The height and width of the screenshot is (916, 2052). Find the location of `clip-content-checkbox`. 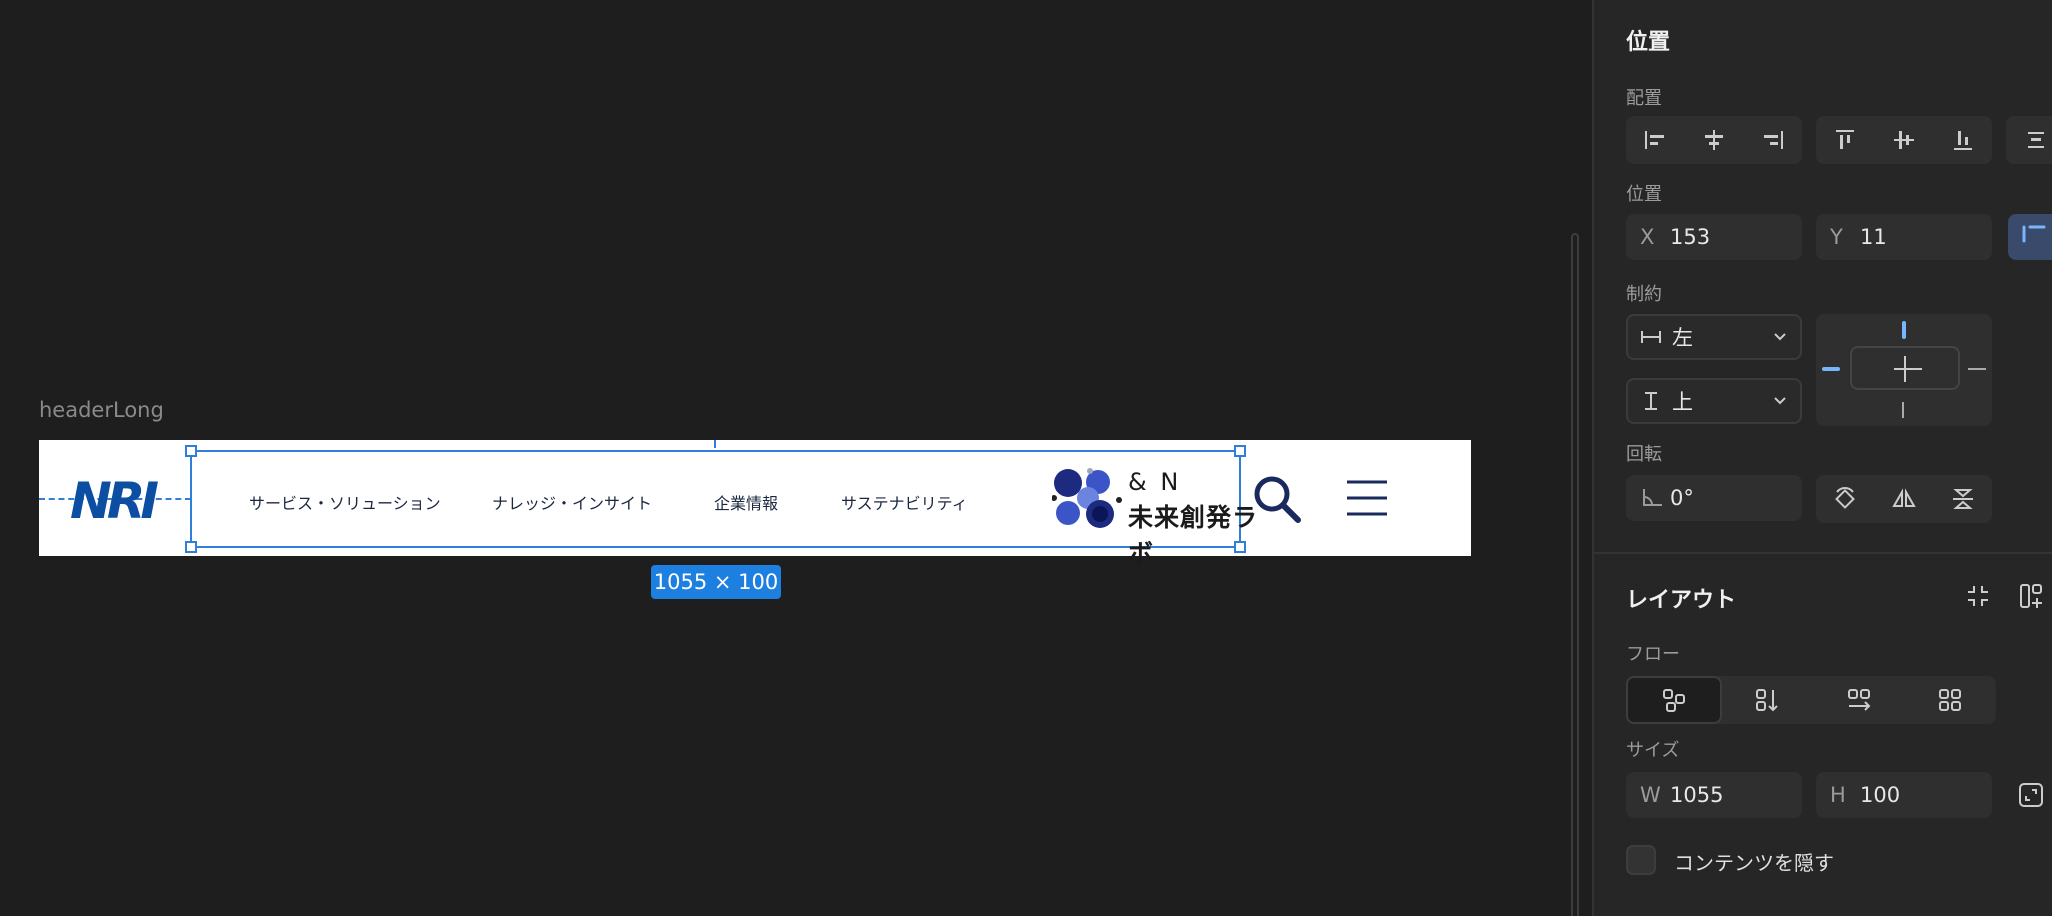

clip-content-checkbox is located at coordinates (1641, 860).